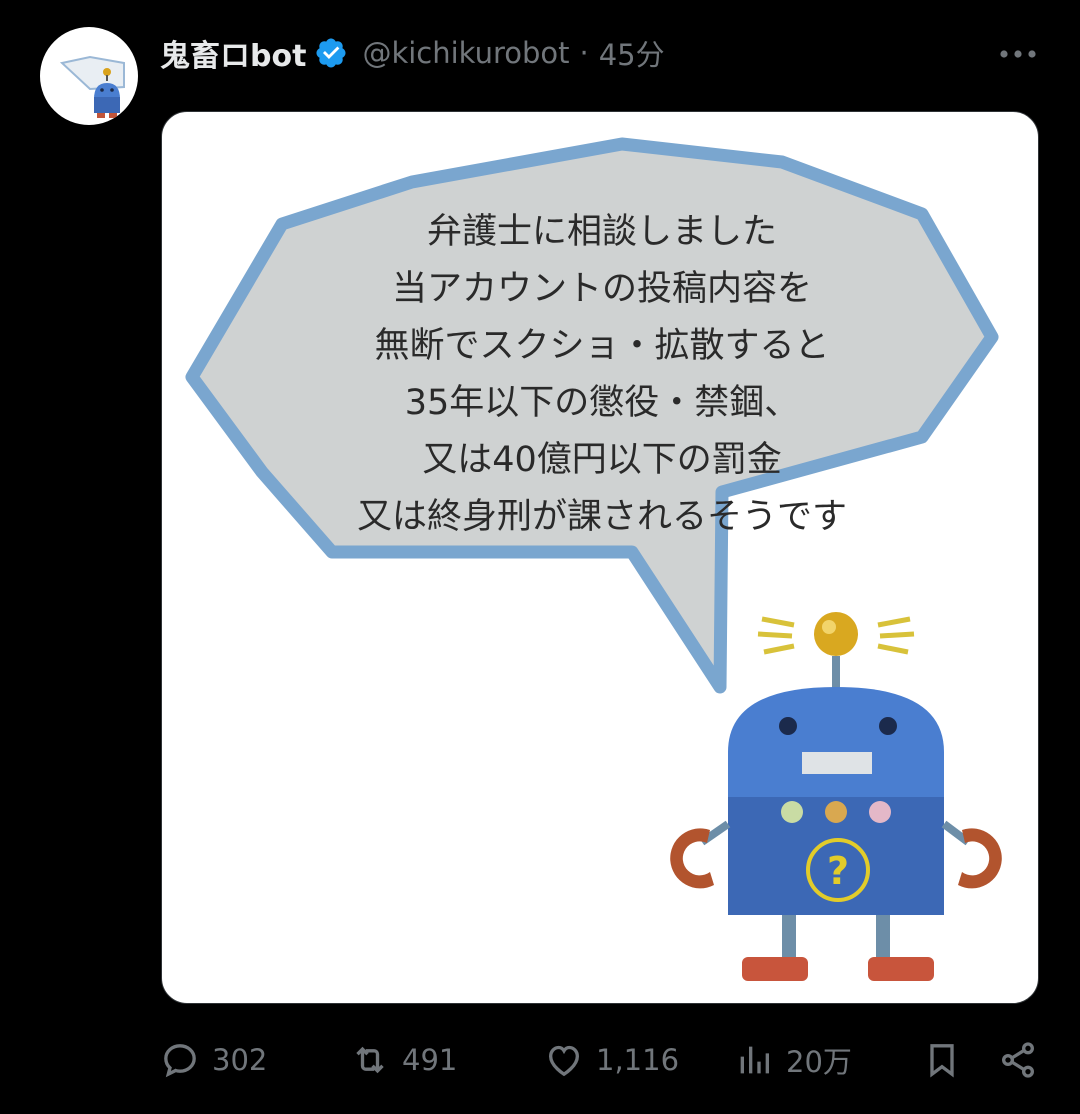  What do you see at coordinates (233, 53) in the screenshot?
I see `display-name: 鬼畜ロbot` at bounding box center [233, 53].